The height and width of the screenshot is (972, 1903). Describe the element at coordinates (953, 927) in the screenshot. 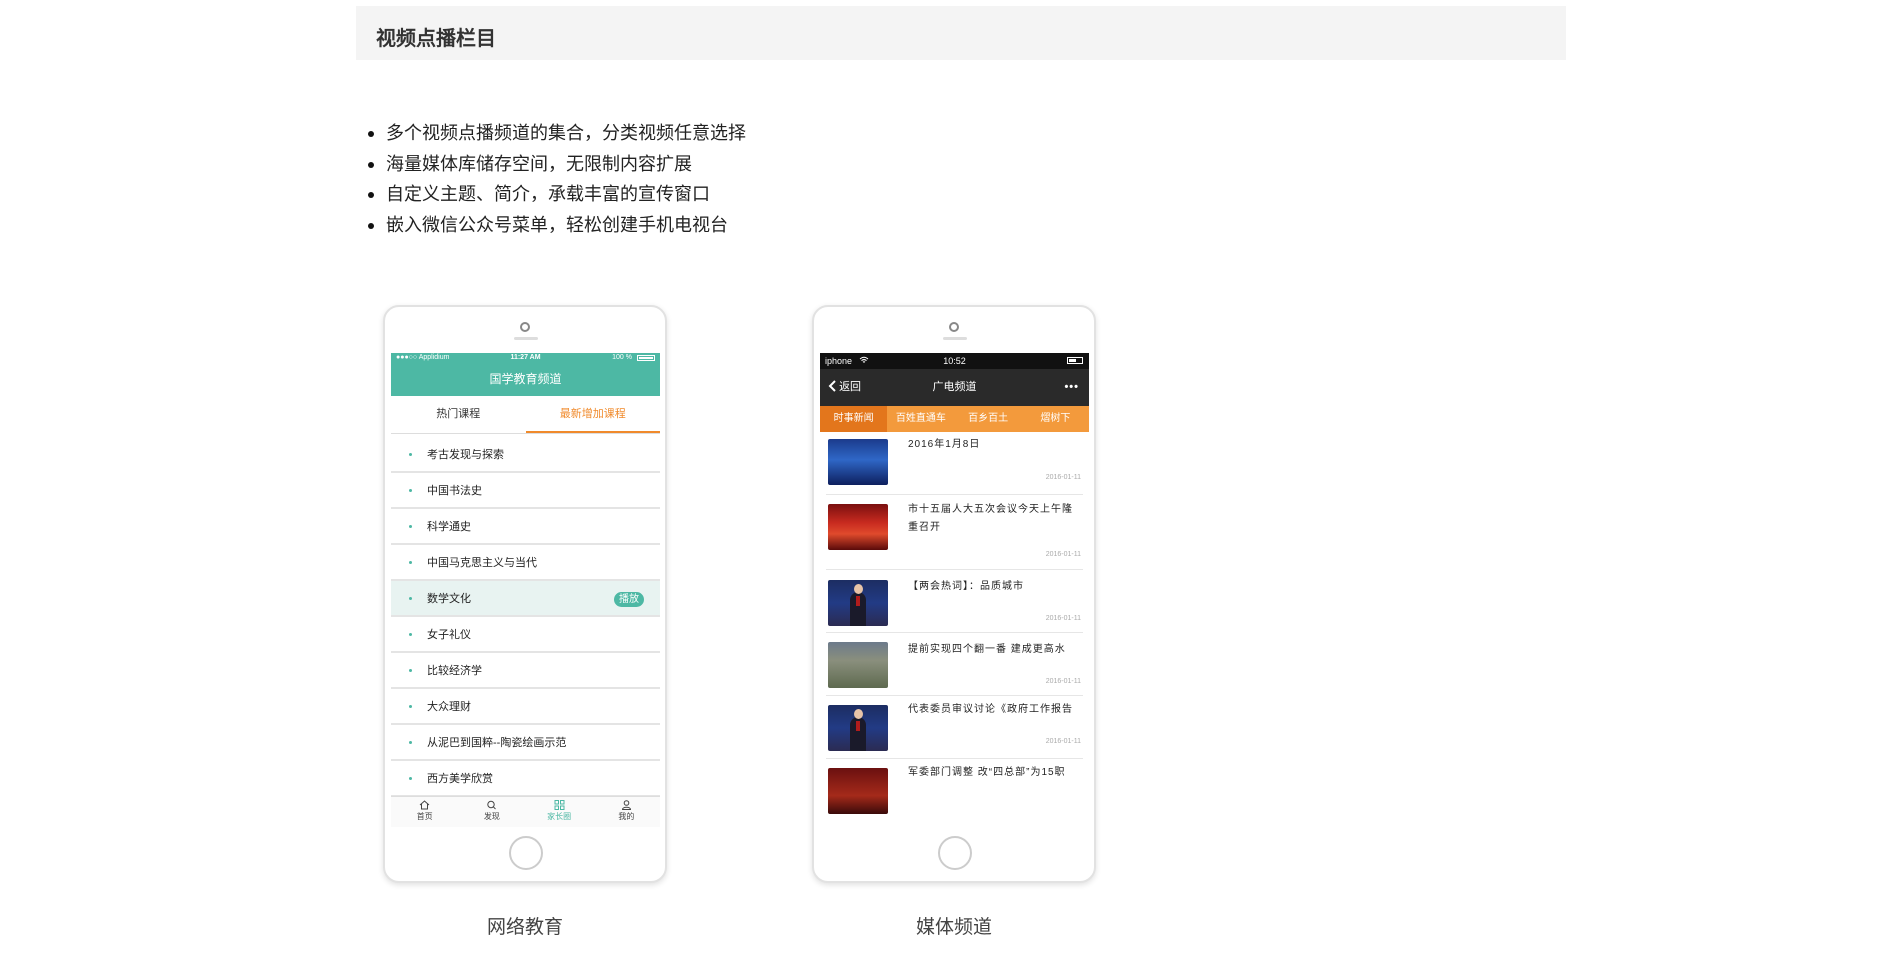

I see `phone-caption-media: 媒体频道` at that location.